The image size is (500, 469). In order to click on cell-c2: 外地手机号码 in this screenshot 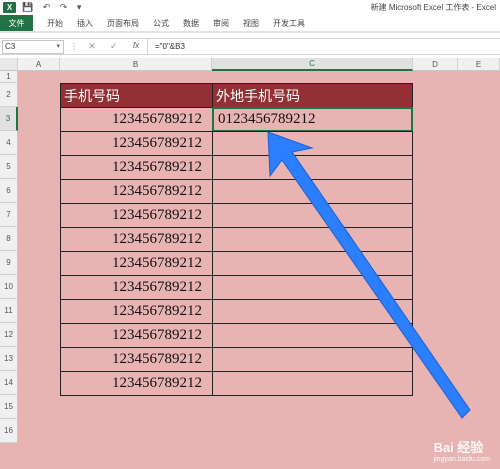, I will do `click(312, 95)`.